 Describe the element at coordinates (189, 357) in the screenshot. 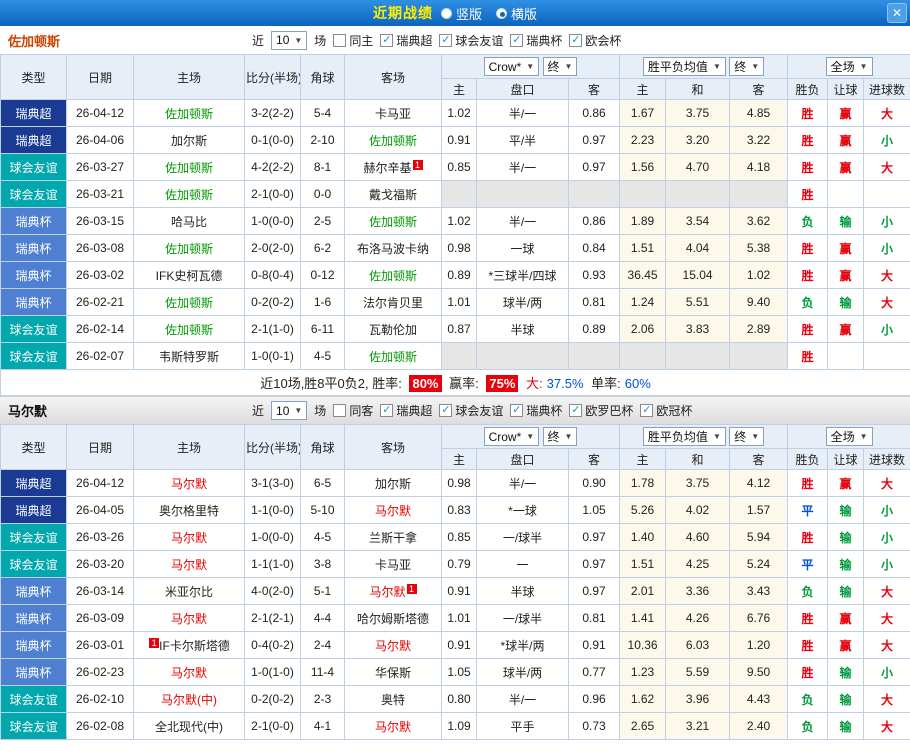

I see `home-team: 韦斯特罗斯` at that location.